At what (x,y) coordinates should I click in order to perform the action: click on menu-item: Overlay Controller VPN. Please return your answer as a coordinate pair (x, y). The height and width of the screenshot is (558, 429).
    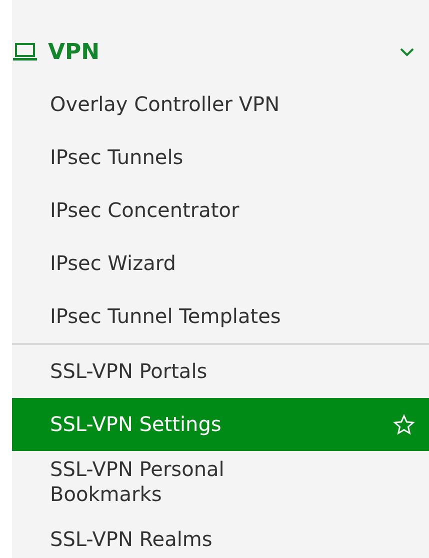
    Looking at the image, I should click on (220, 104).